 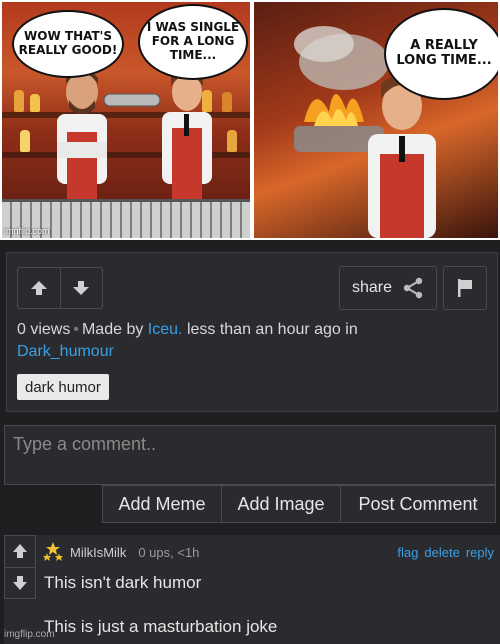 I want to click on add-image-button: Add Image, so click(x=280, y=504).